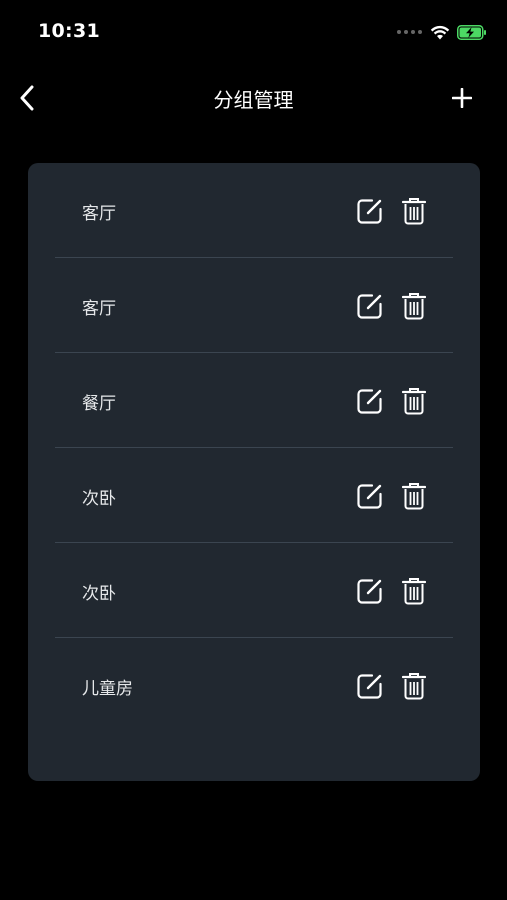  Describe the element at coordinates (254, 400) in the screenshot. I see `group-row: 餐厅` at that location.